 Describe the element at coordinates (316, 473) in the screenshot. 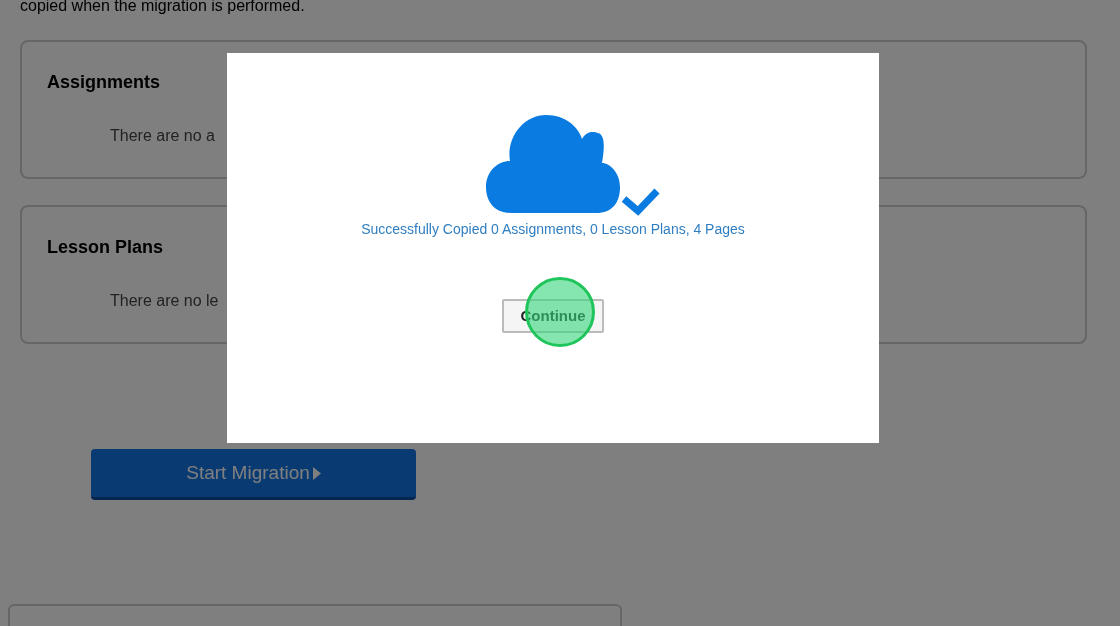

I see `play-icon` at that location.